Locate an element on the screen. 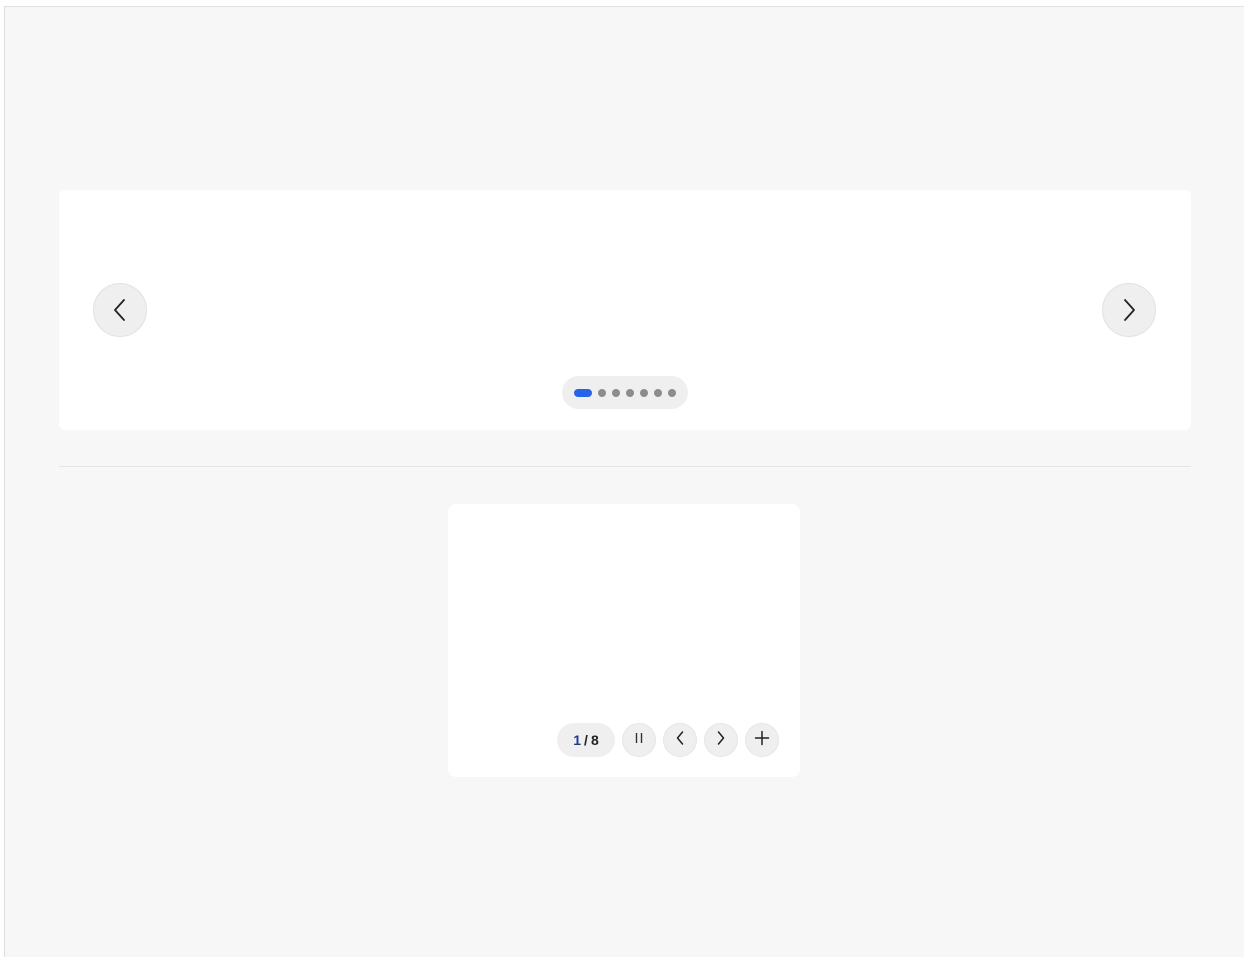  carousel-next-button is located at coordinates (1129, 310).